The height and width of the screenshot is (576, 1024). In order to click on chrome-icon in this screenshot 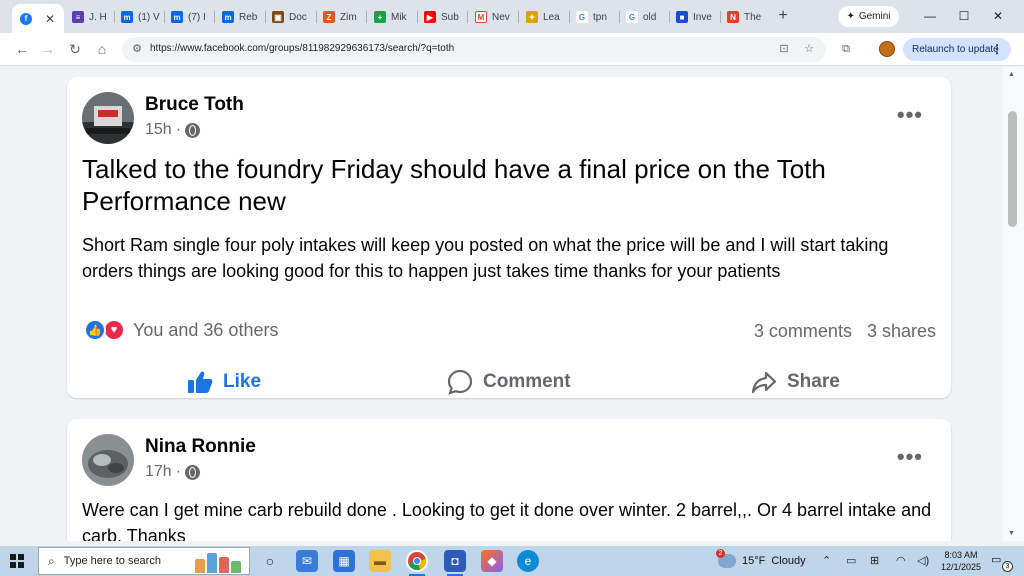, I will do `click(417, 563)`.